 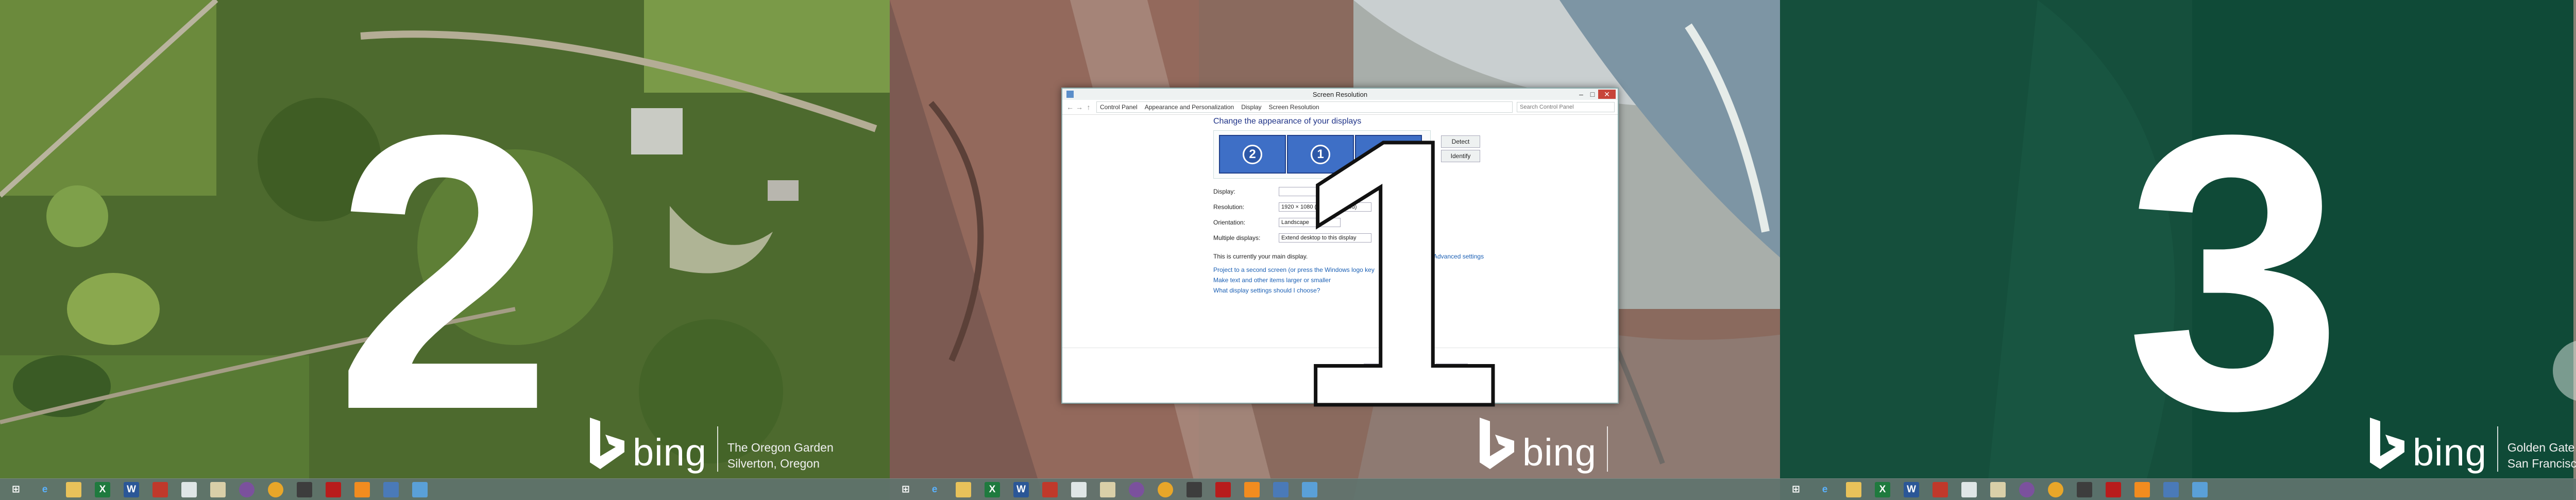 I want to click on display-number: 2, so click(x=1252, y=154).